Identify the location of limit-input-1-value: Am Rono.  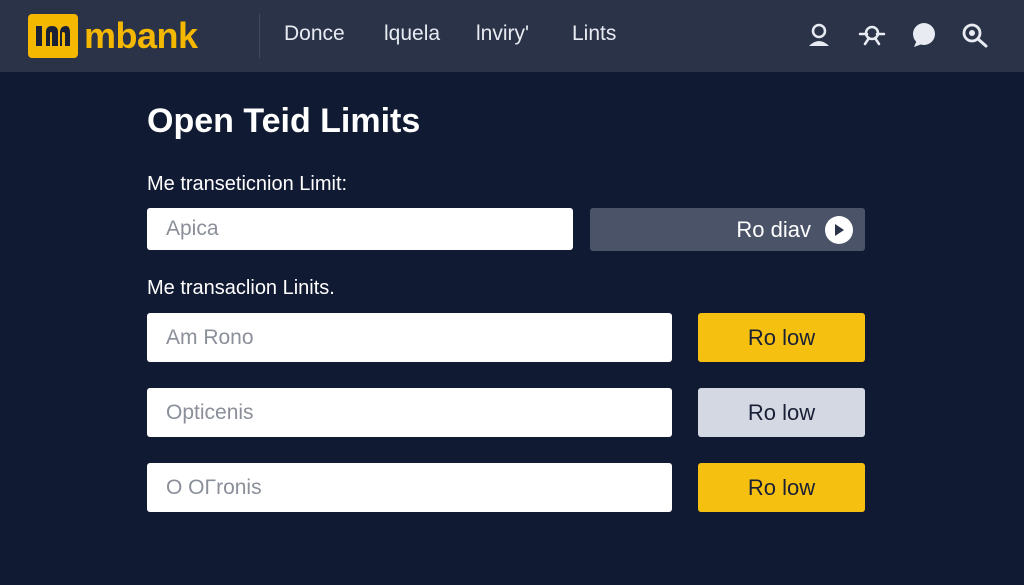
(210, 337).